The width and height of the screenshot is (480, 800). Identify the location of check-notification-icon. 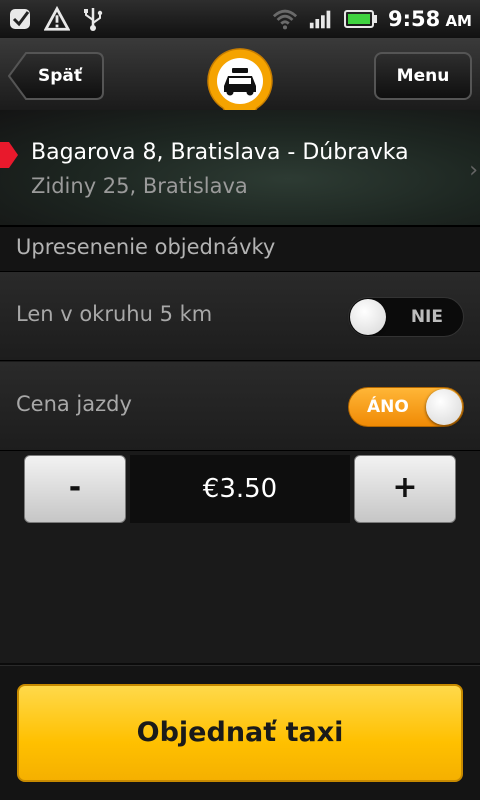
(21, 19).